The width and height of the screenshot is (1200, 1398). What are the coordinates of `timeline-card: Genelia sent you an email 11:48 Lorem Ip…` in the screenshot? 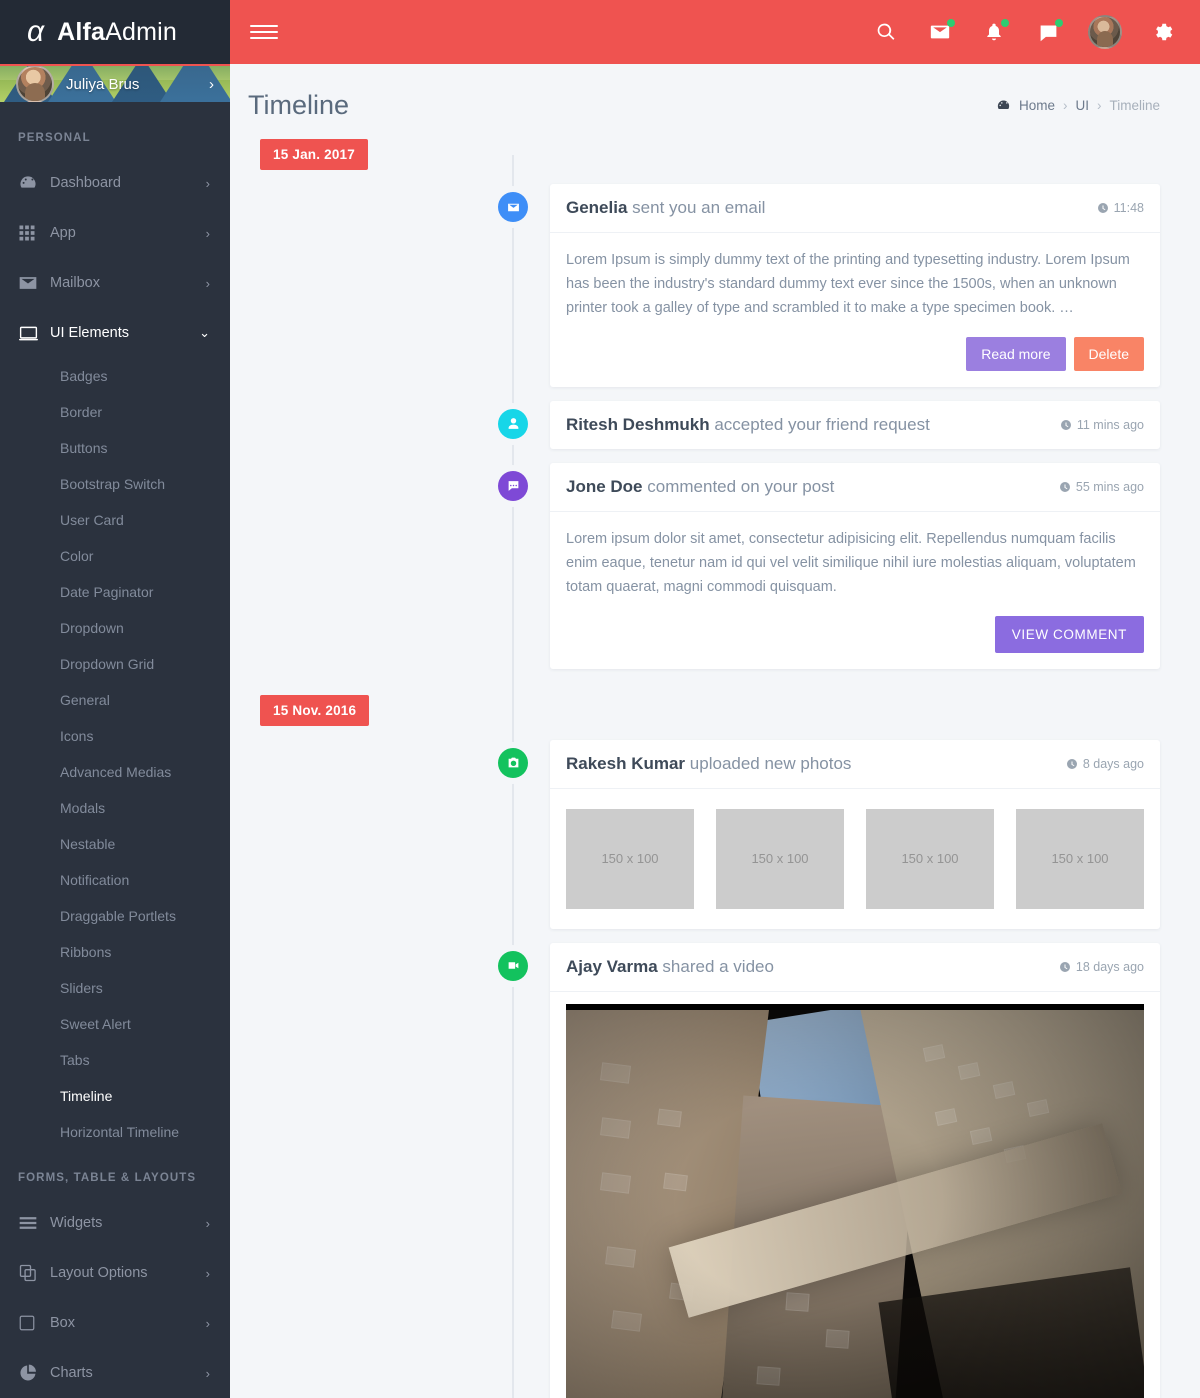 It's located at (855, 285).